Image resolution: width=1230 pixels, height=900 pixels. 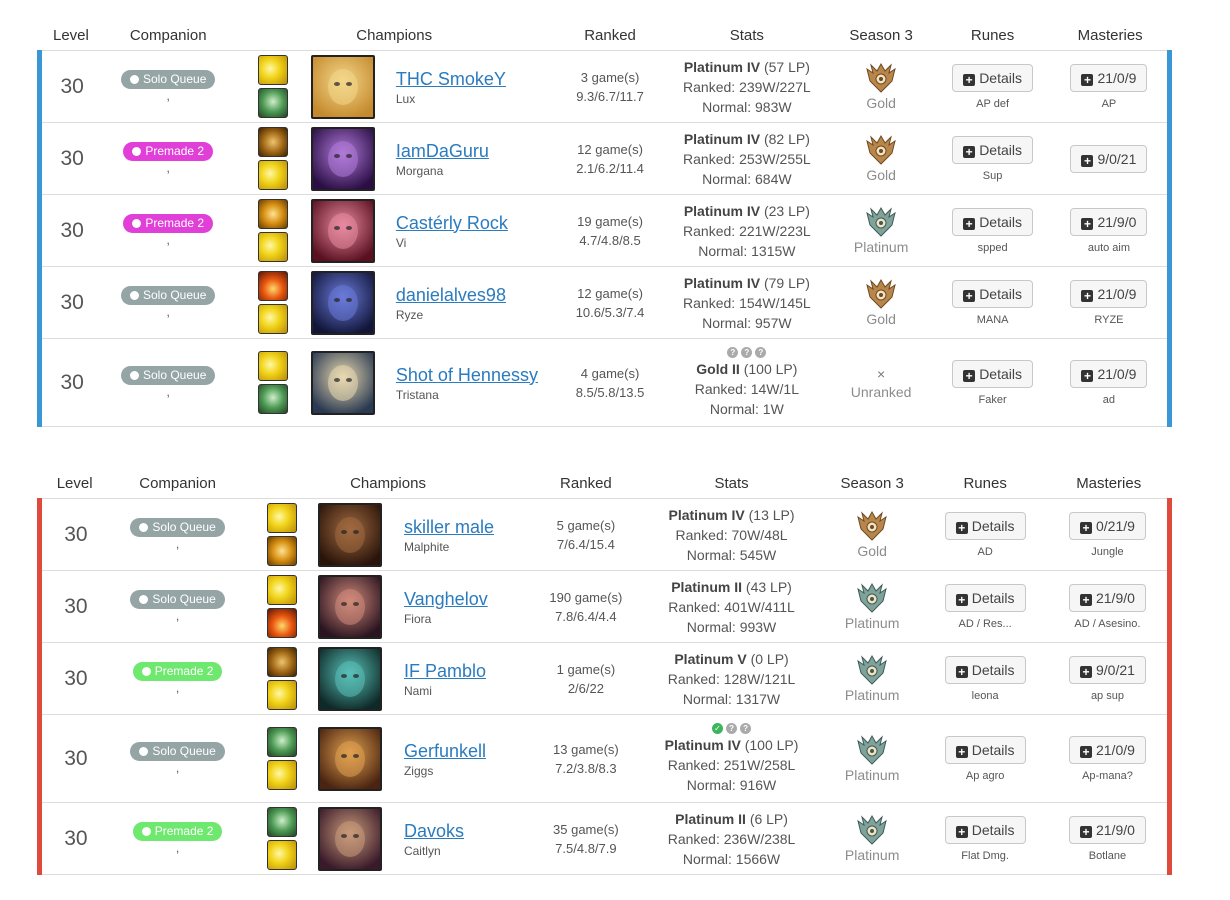 I want to click on masteries-cell: +21/0/9 ad, so click(x=1111, y=382).